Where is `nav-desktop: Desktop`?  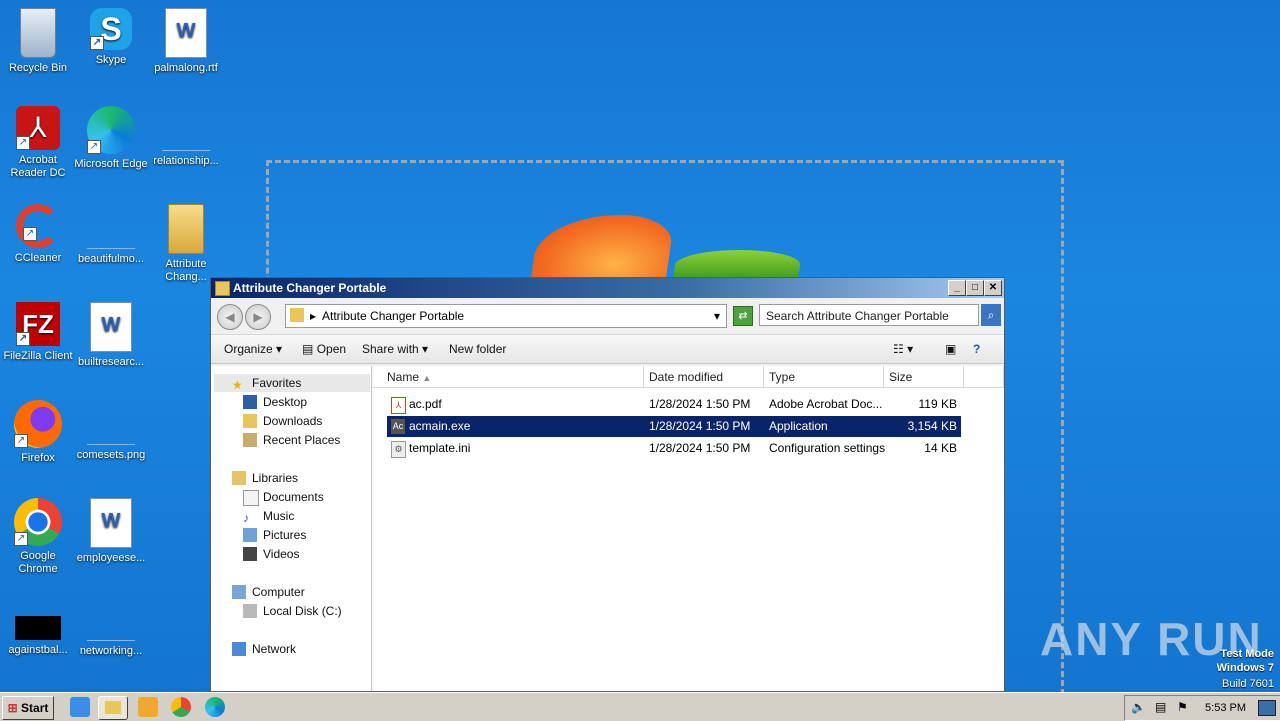 nav-desktop: Desktop is located at coordinates (275, 402).